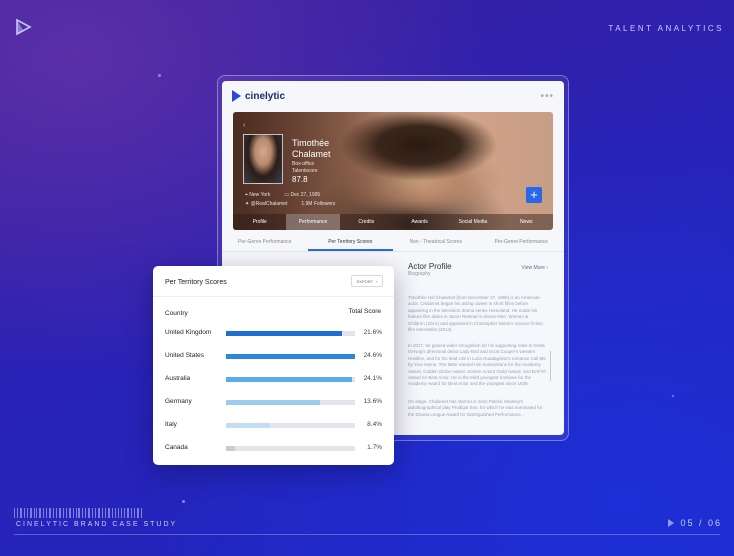 This screenshot has width=734, height=556. Describe the element at coordinates (244, 125) in the screenshot. I see `back-chevron-icon: ‹` at that location.